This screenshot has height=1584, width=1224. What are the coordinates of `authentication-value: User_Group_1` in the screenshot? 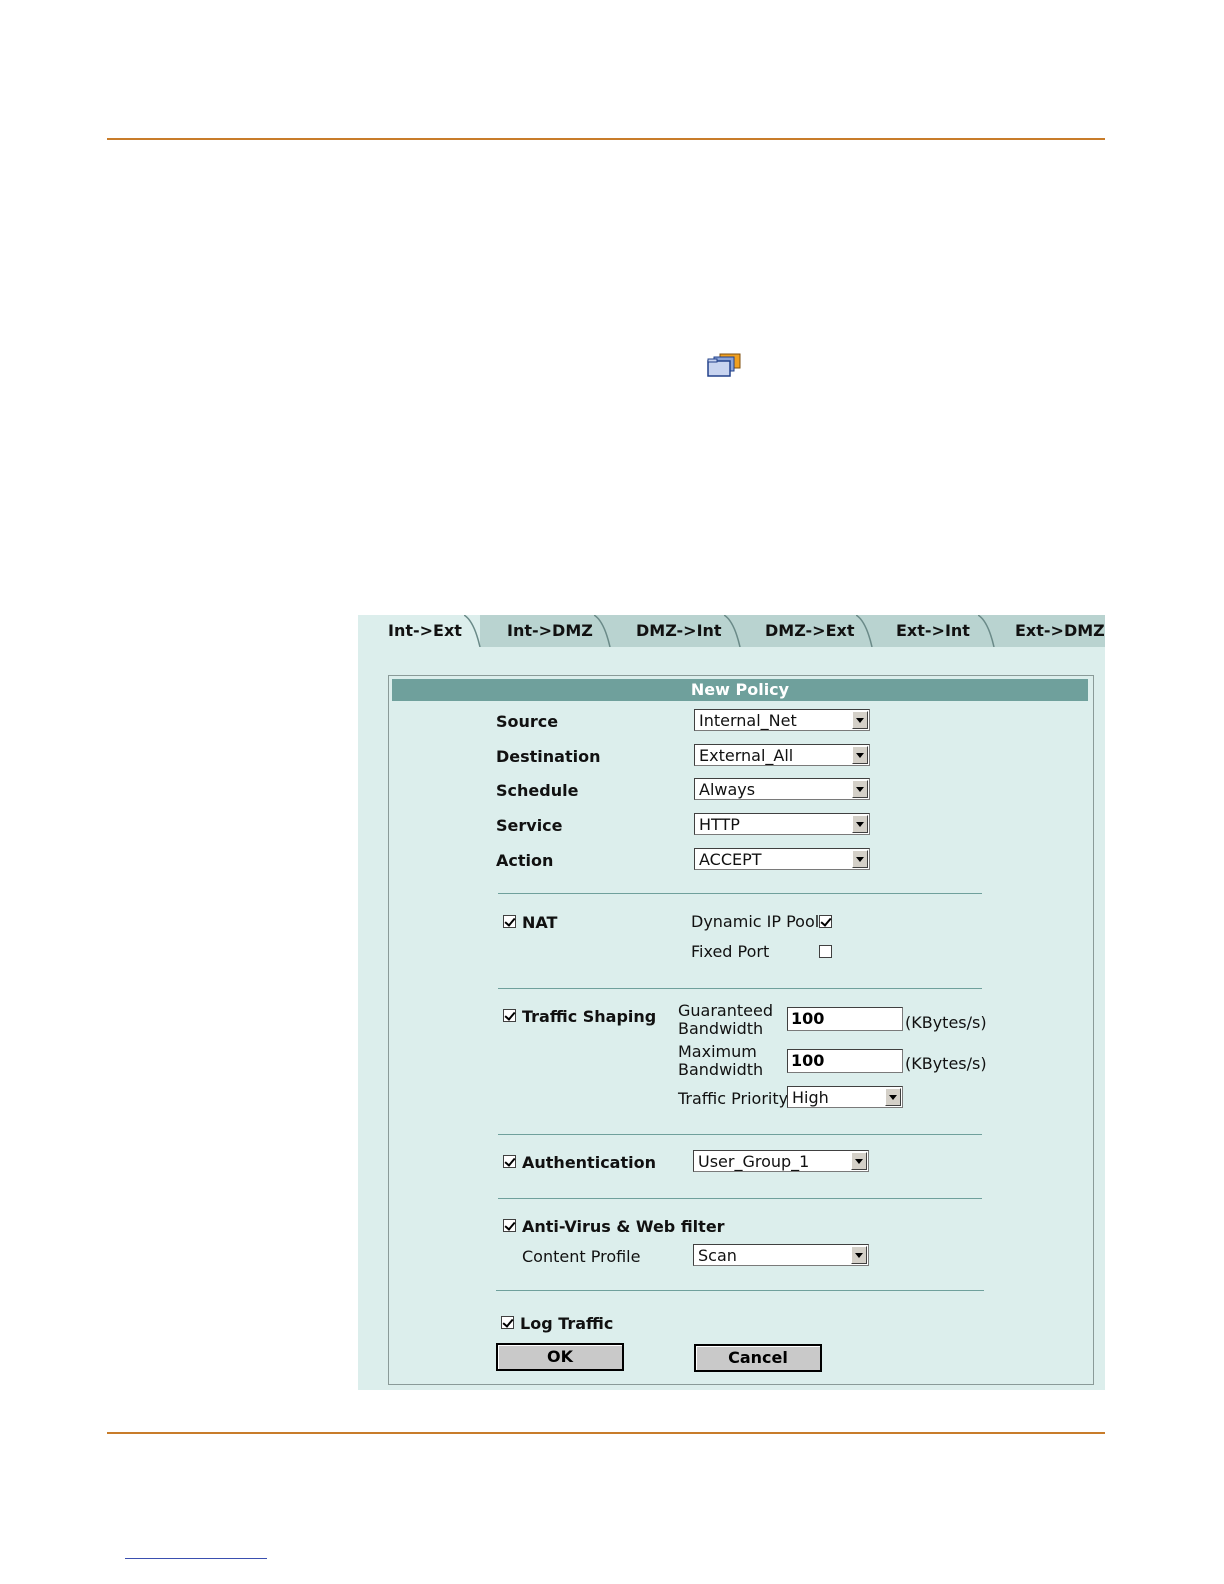 It's located at (754, 1161).